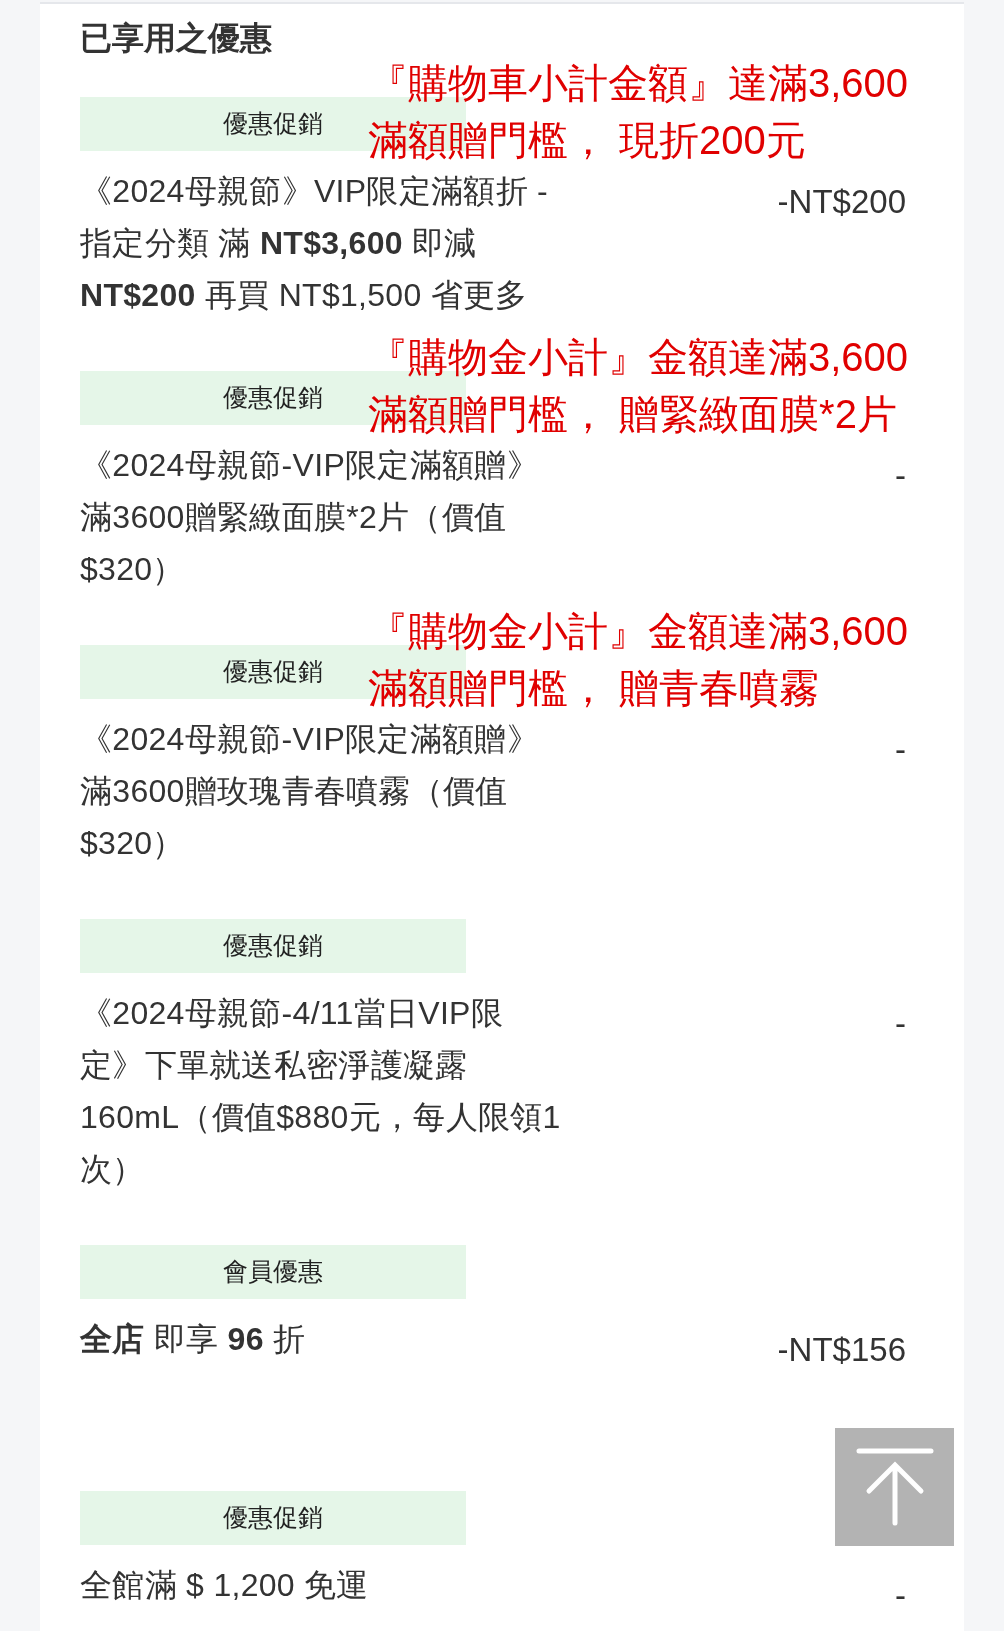  What do you see at coordinates (587, 140) in the screenshot?
I see `annotation-text: 滿額贈門檻， 現折200元` at bounding box center [587, 140].